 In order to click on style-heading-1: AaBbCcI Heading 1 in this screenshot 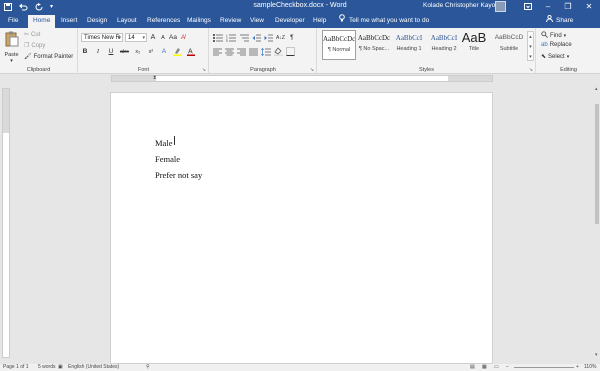, I will do `click(409, 45)`.